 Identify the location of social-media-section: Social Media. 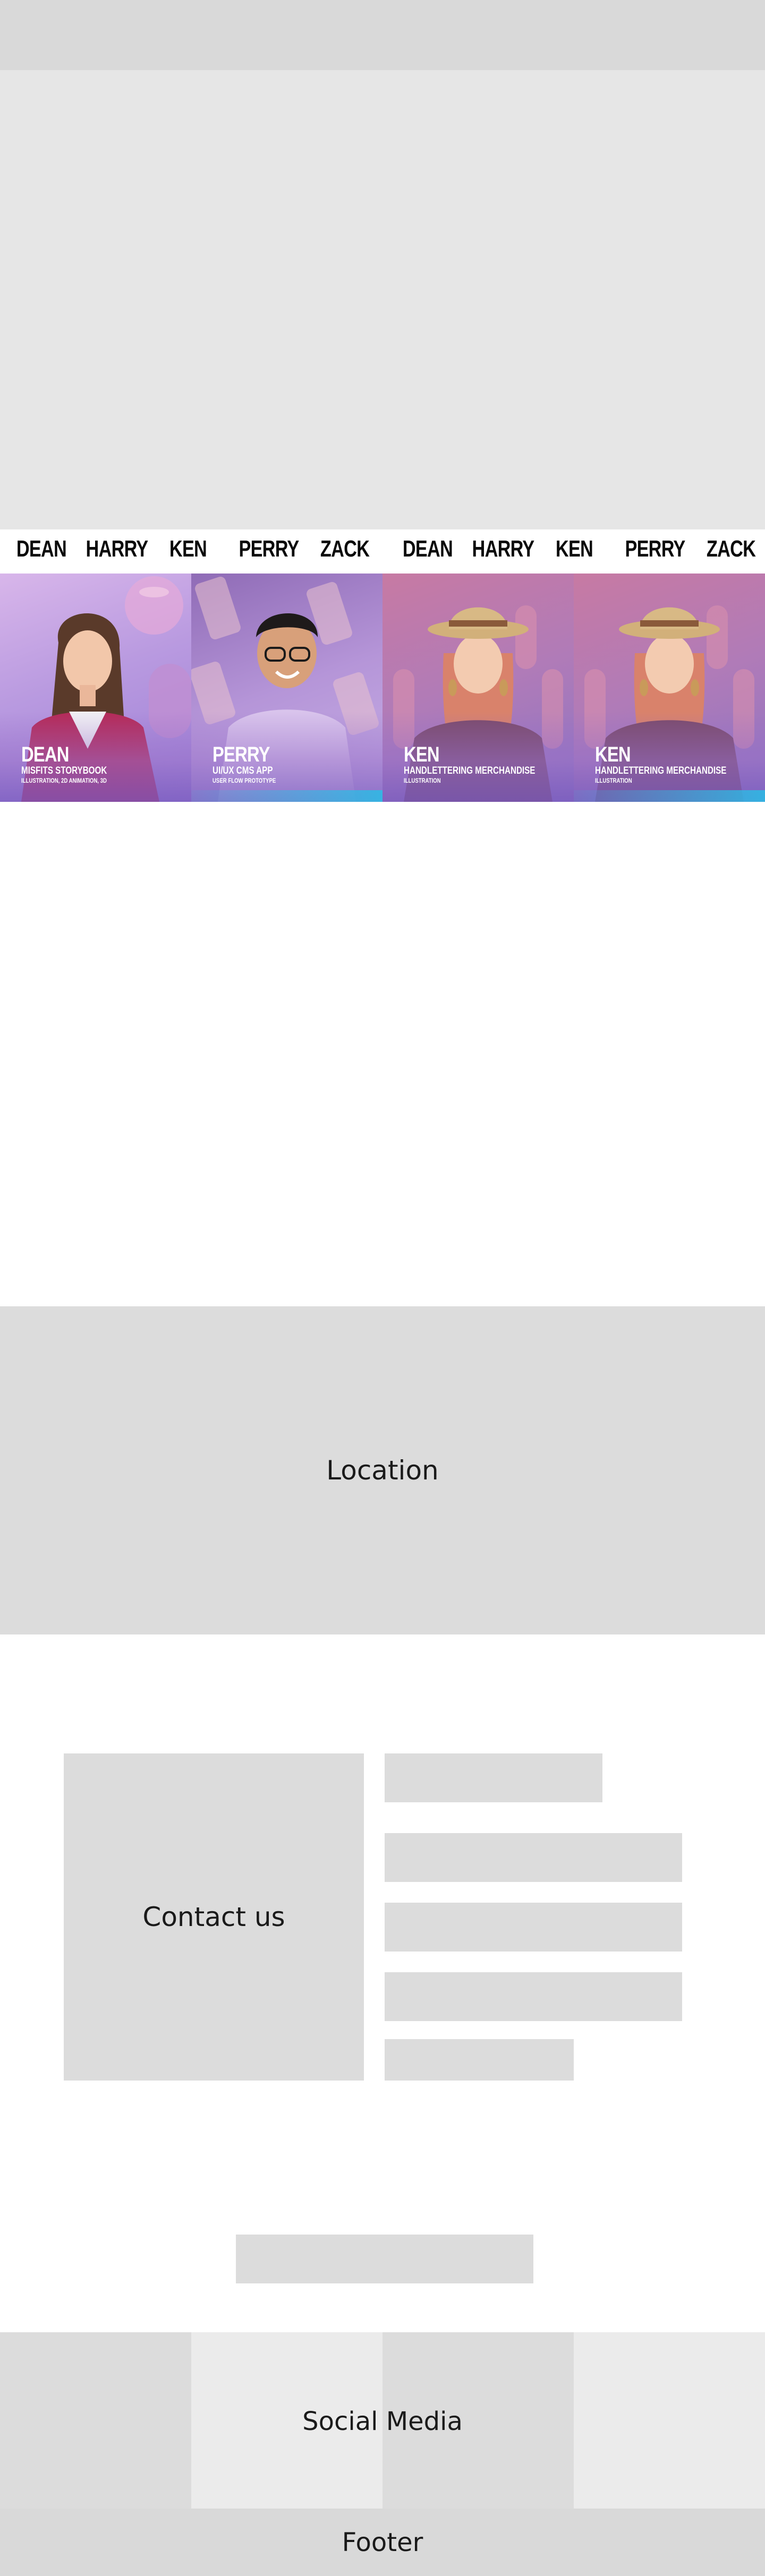
(382, 2421).